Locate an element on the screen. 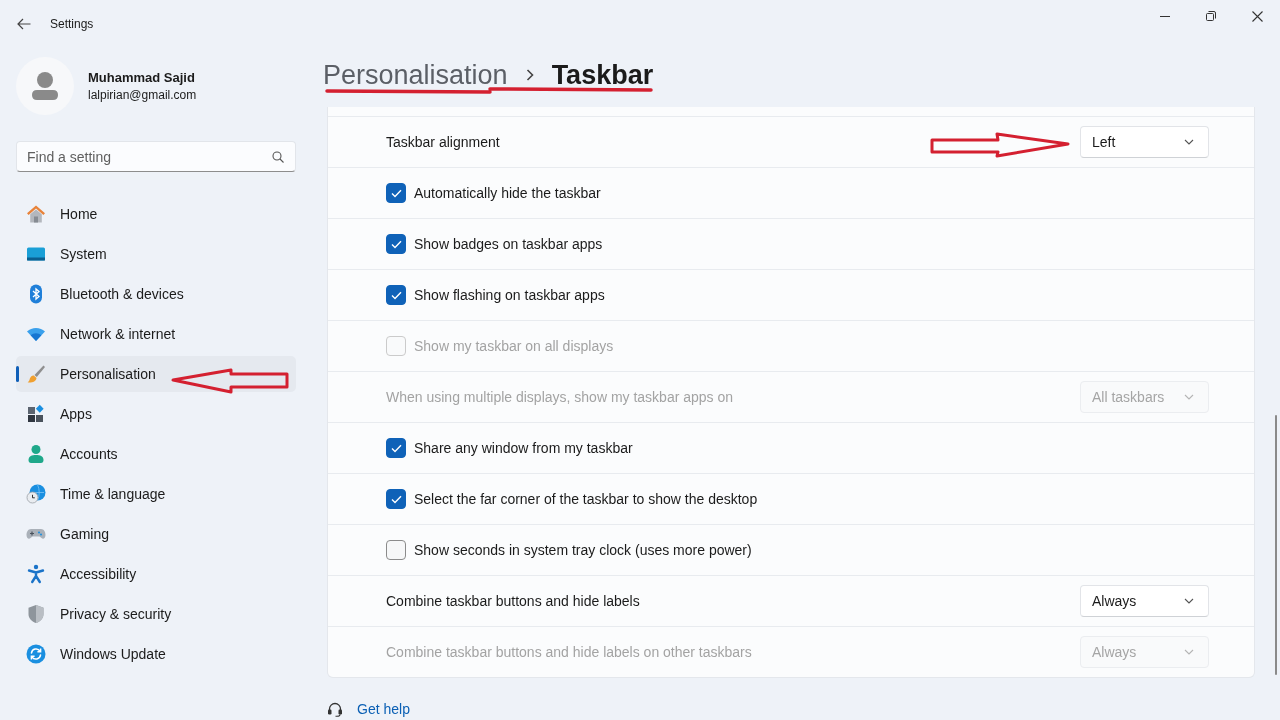 The height and width of the screenshot is (720, 1280). headset-icon is located at coordinates (335, 709).